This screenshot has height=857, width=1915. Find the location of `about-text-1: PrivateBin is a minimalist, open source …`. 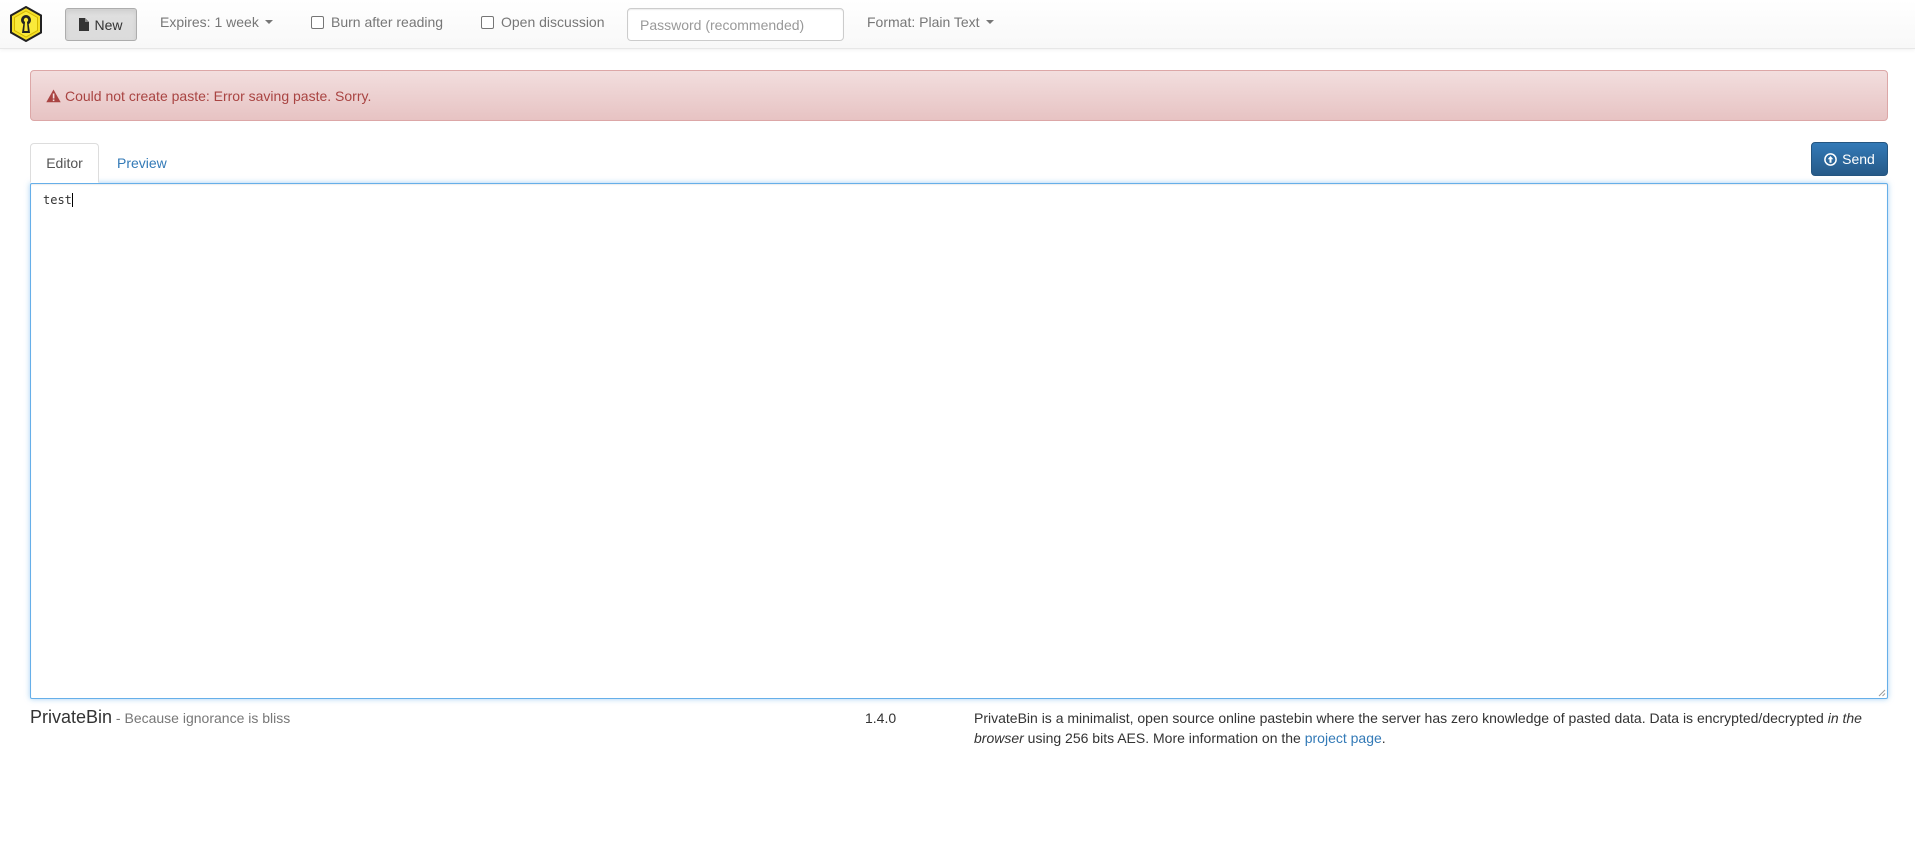

about-text-1: PrivateBin is a minimalist, open source … is located at coordinates (1401, 718).